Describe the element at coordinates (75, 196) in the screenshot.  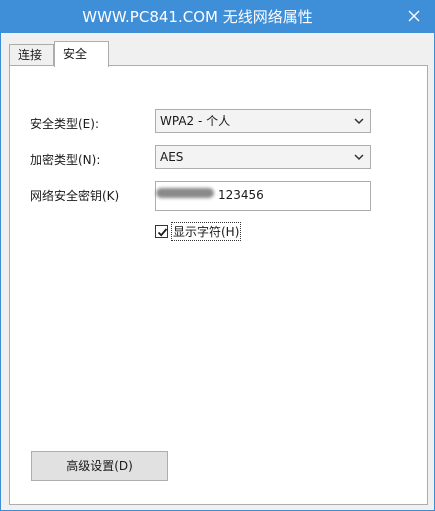
I see `network-key-label: 网络安全密钥(K)` at that location.